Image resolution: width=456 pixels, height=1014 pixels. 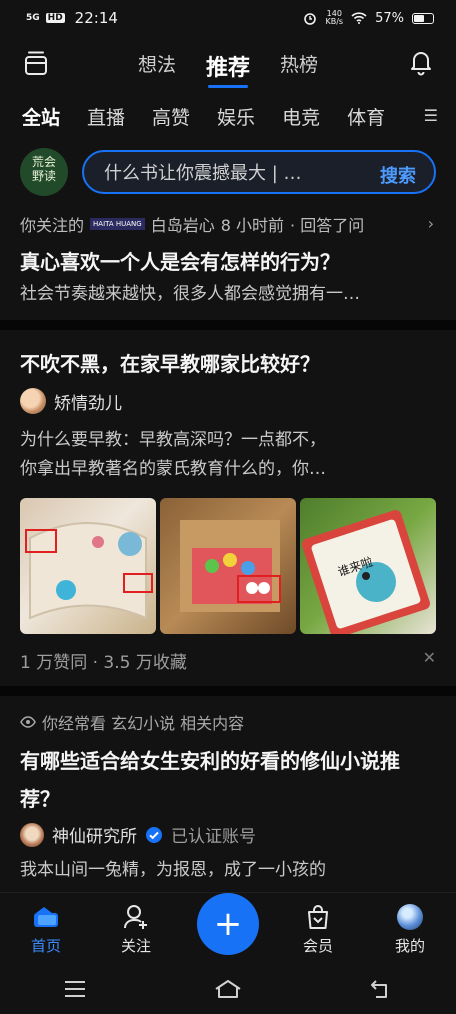 I want to click on back-icon, so click(x=381, y=989).